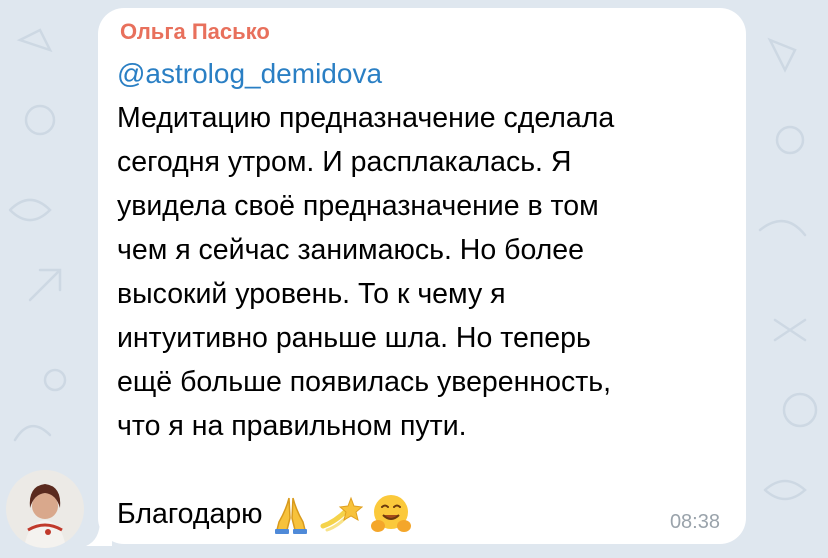  Describe the element at coordinates (391, 514) in the screenshot. I see `hugging-face-icon` at that location.